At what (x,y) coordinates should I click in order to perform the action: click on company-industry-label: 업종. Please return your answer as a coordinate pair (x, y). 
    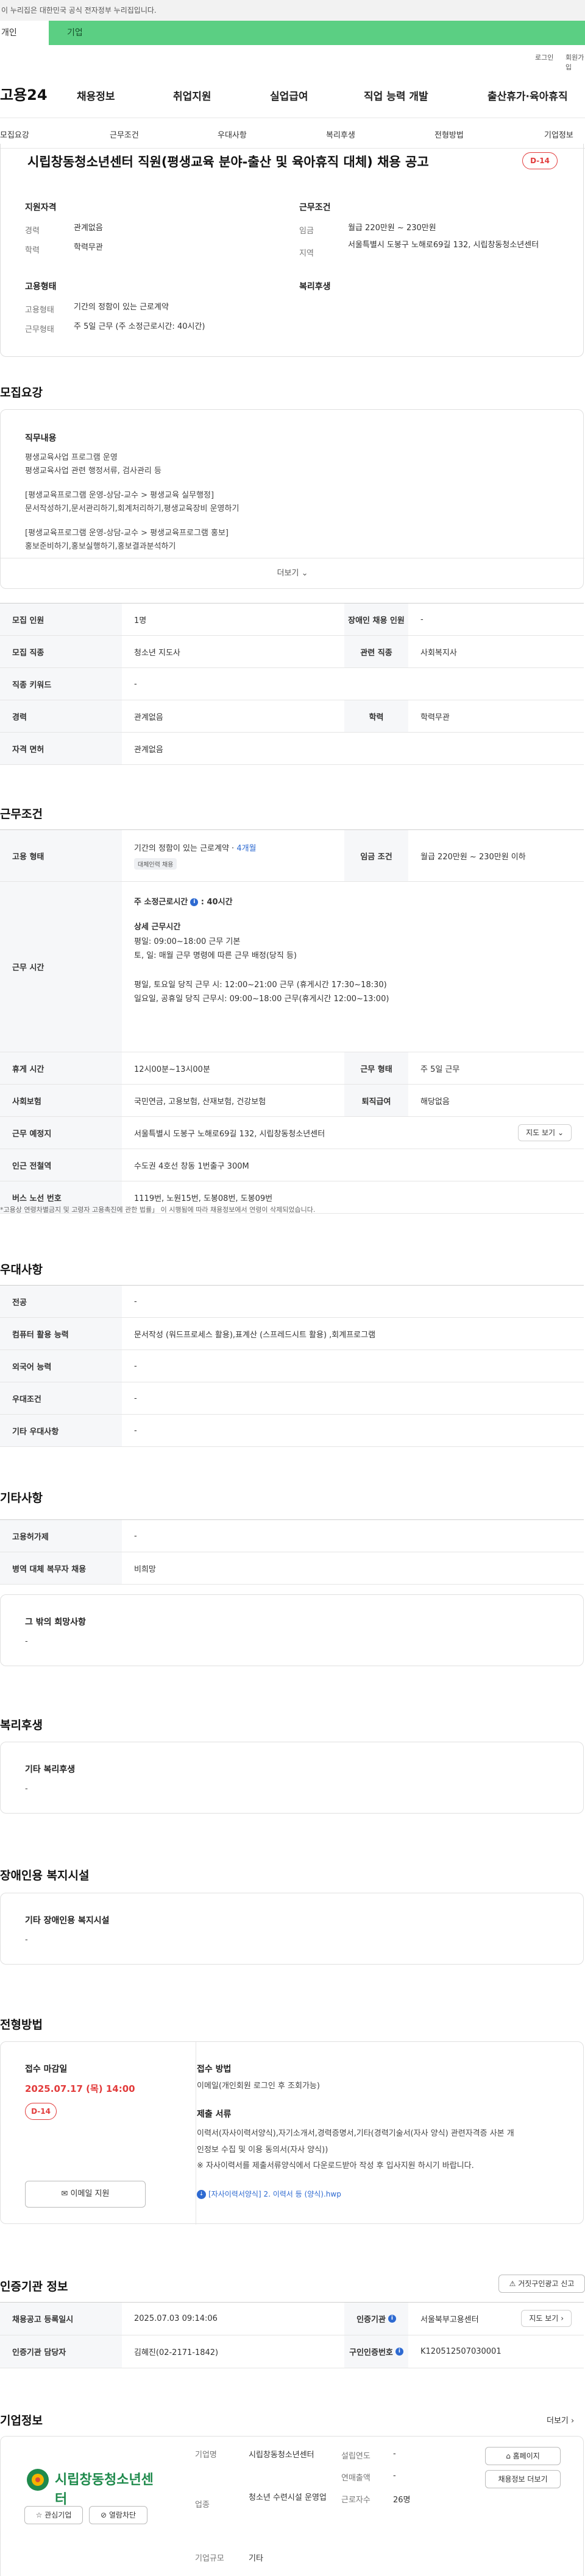
    Looking at the image, I should click on (202, 2505).